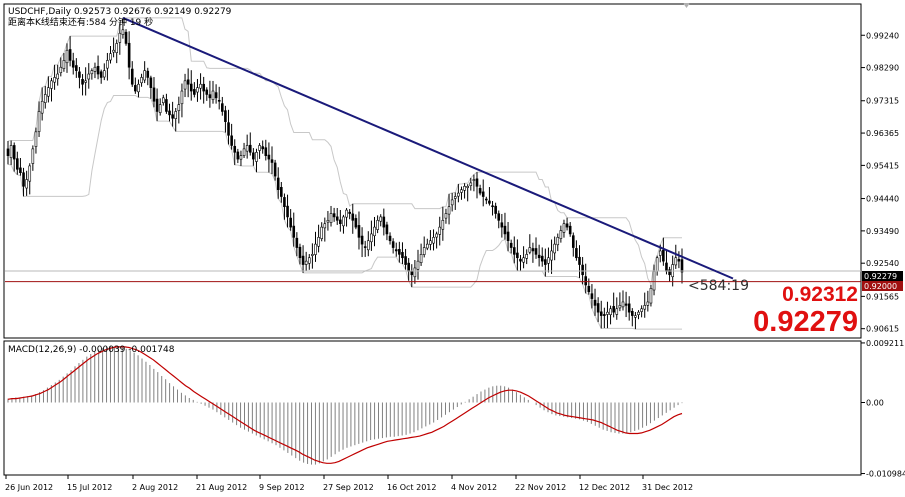 This screenshot has height=497, width=905. Describe the element at coordinates (667, 487) in the screenshot. I see `time-tick-label: 31 Dec 2012` at that location.